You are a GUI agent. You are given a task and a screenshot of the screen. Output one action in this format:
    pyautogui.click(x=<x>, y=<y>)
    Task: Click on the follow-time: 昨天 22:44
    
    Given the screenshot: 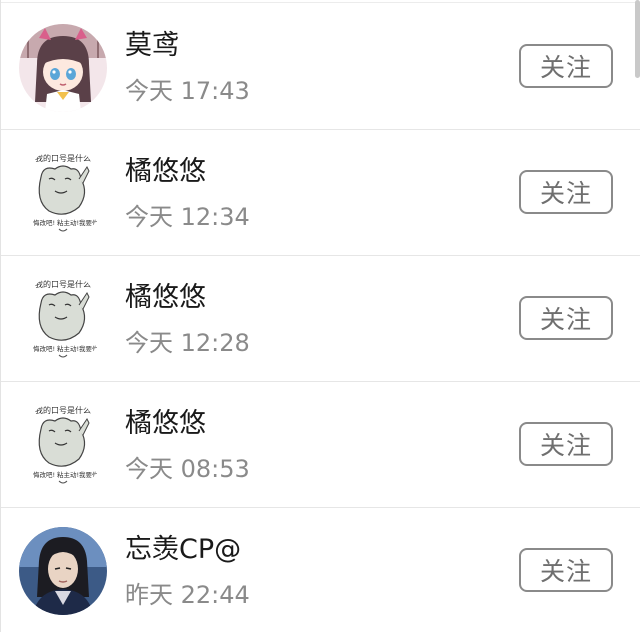 What is the action you would take?
    pyautogui.click(x=187, y=595)
    